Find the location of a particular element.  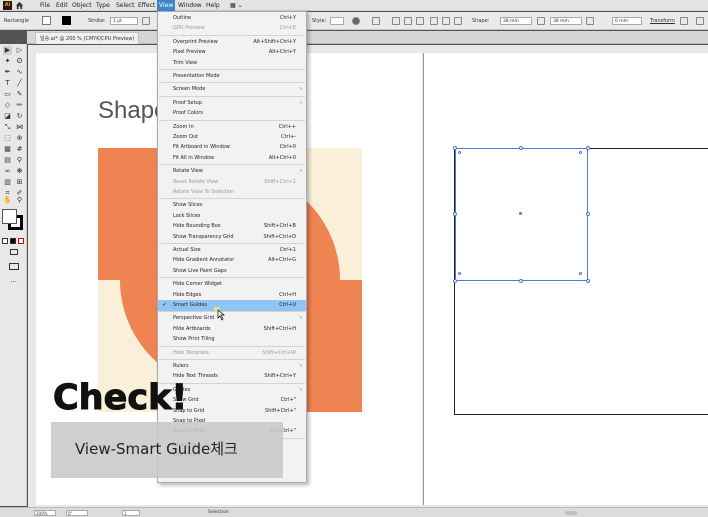

screen-mode-icon is located at coordinates (14, 266).